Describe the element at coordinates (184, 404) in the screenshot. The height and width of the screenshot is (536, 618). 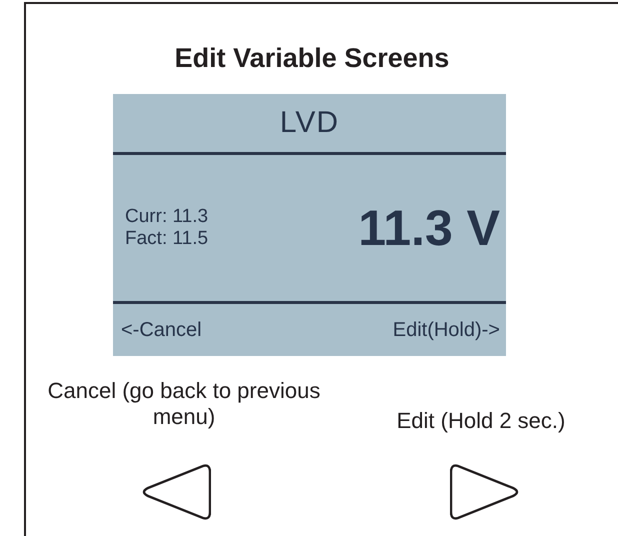
I see `button-caption: Cancel (go back to previous menu)` at that location.